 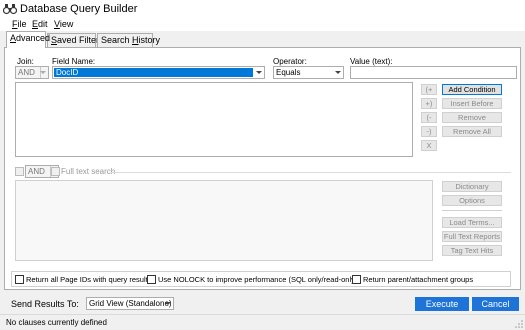 What do you see at coordinates (32, 72) in the screenshot?
I see `join-select: AND` at bounding box center [32, 72].